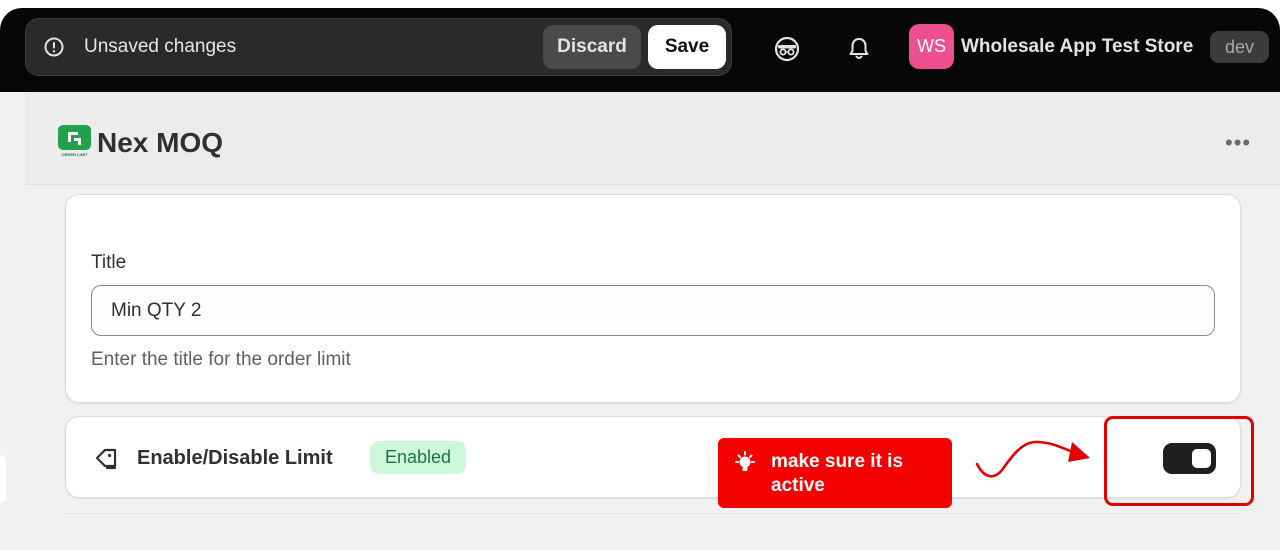 This screenshot has height=550, width=1280. I want to click on page-title: Nex MOQ, so click(160, 142).